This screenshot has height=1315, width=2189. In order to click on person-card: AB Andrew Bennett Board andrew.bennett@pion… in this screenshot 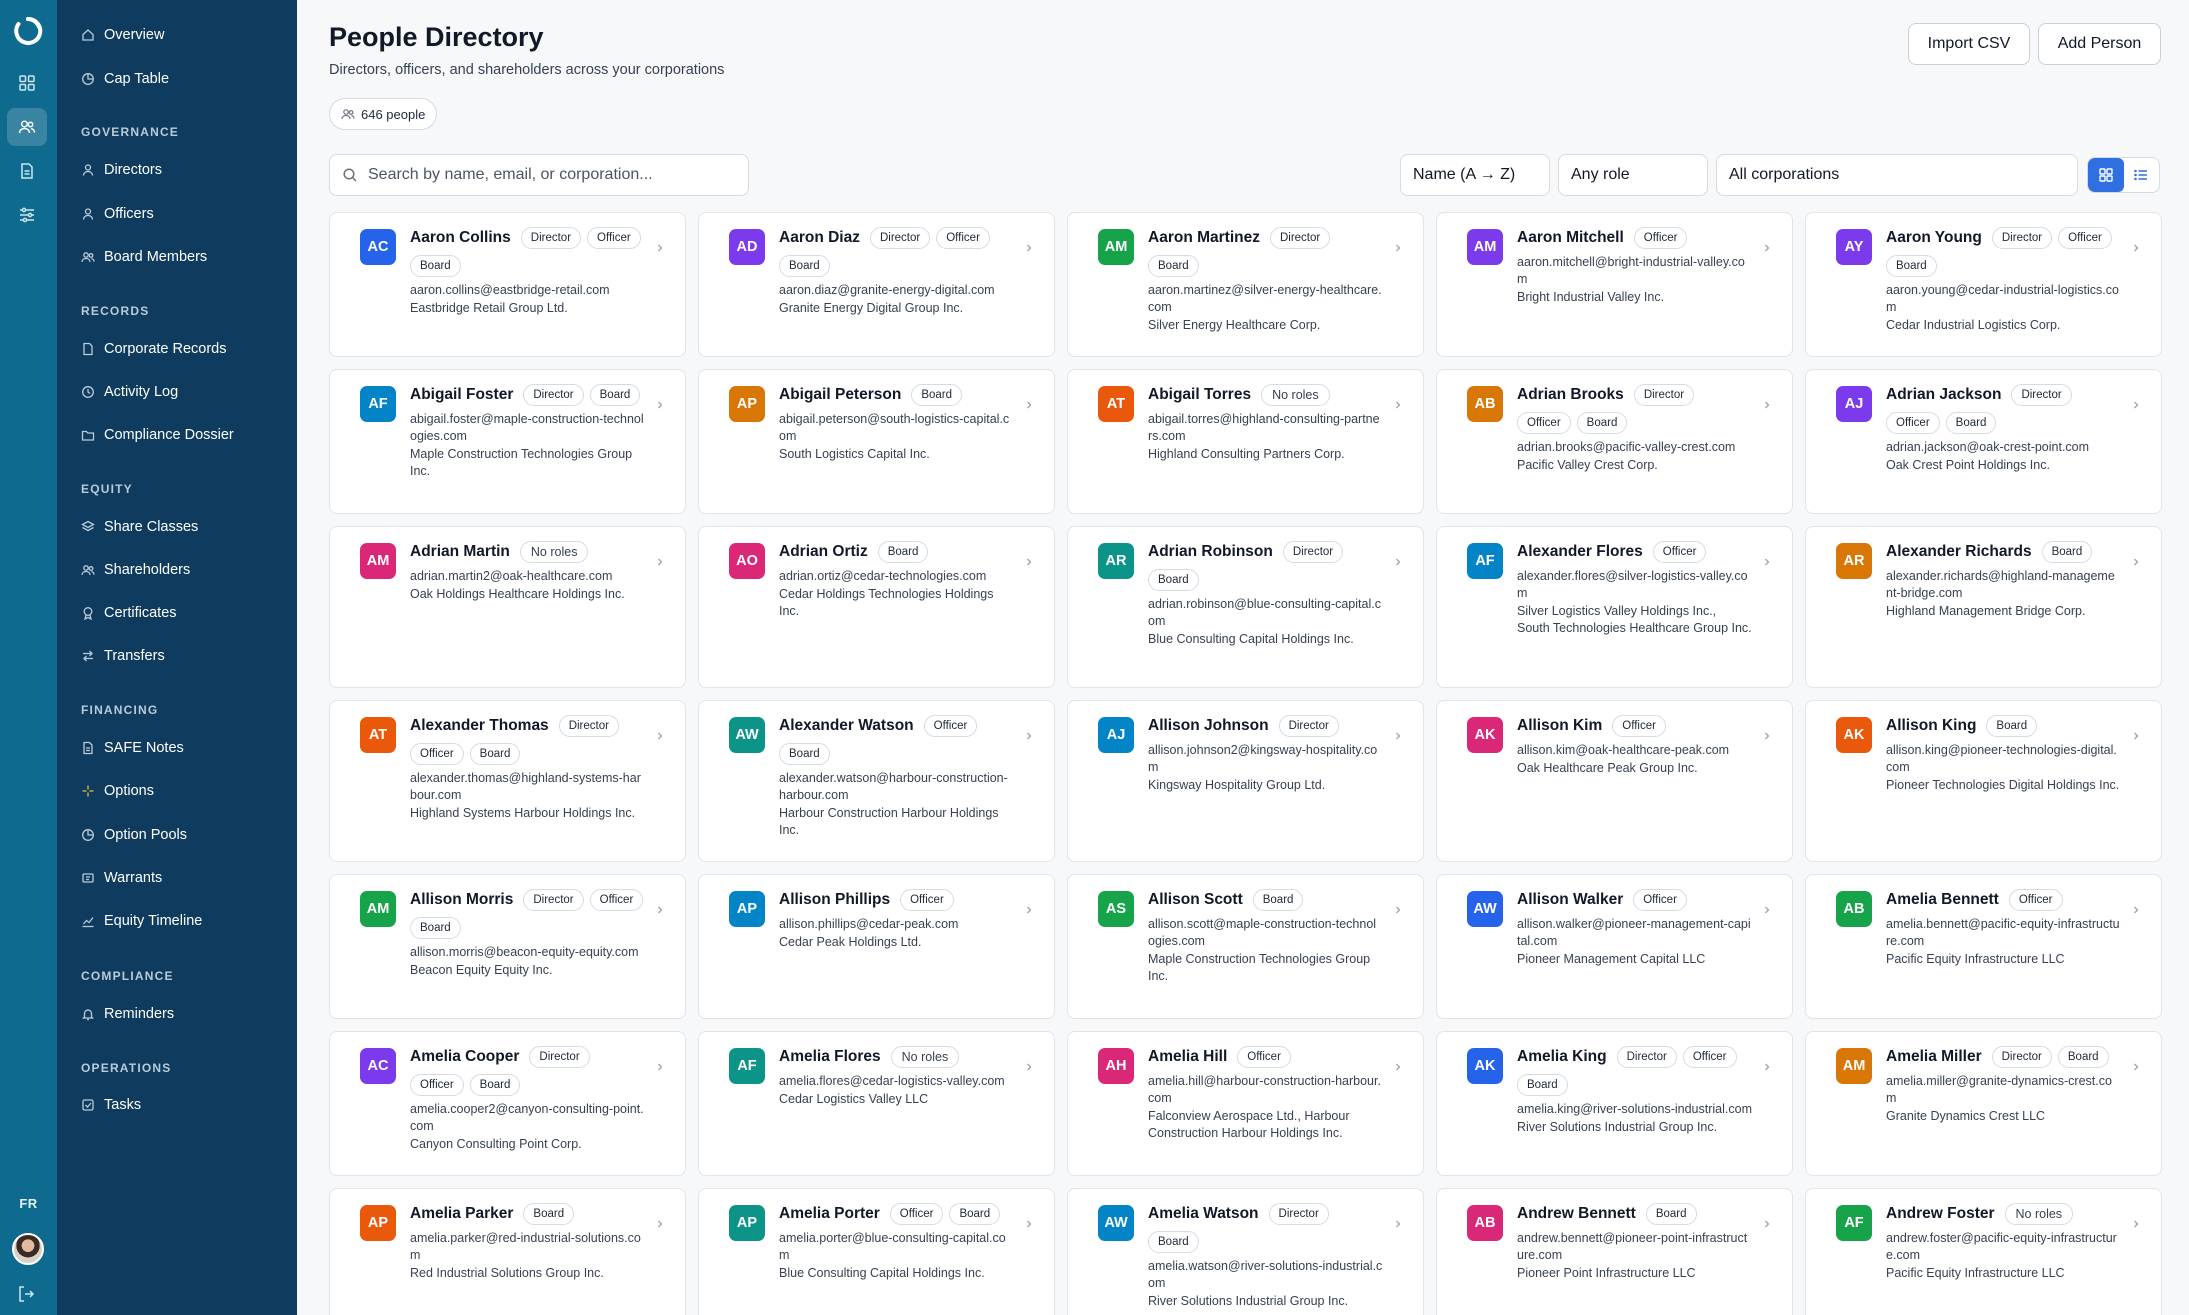, I will do `click(1614, 1251)`.